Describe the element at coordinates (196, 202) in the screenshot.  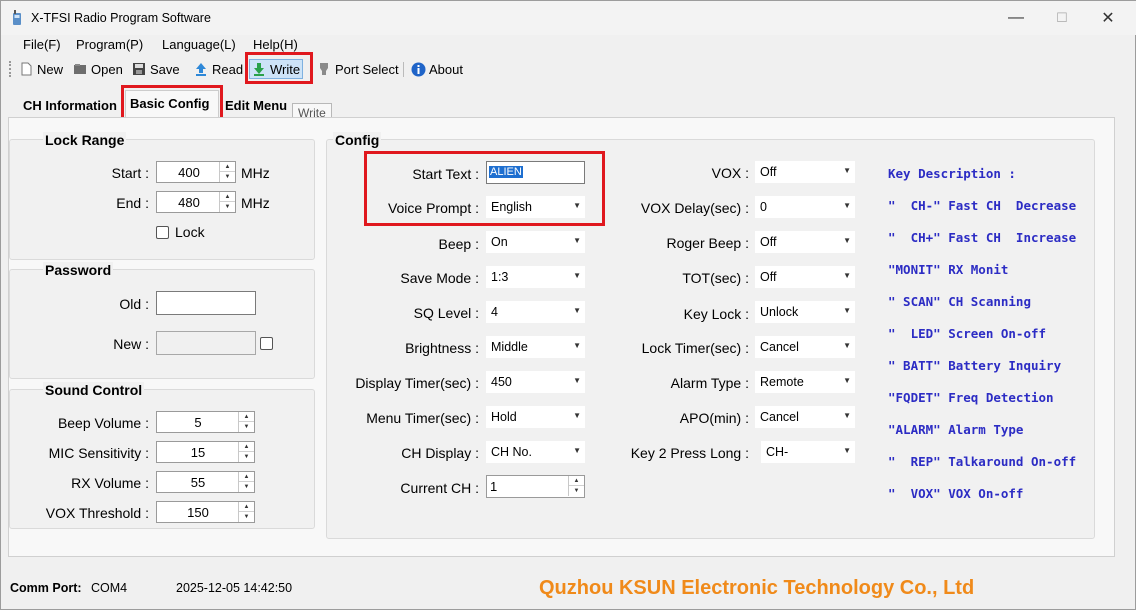
I see `lock-end-spinner: 480 ▲ ▼` at that location.